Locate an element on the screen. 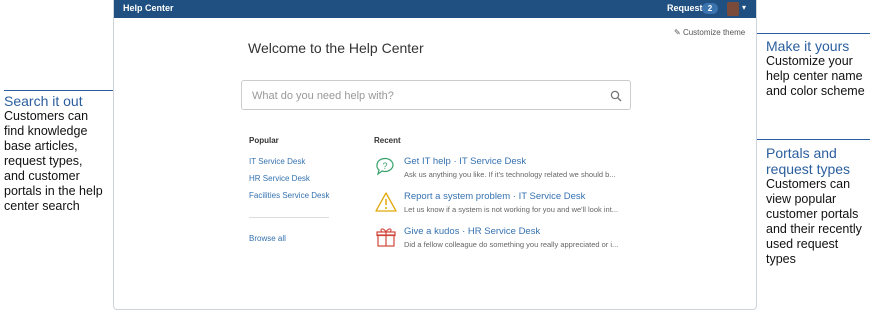 The height and width of the screenshot is (312, 870). recent-item-title: Get IT help · IT Service Desk is located at coordinates (465, 161).